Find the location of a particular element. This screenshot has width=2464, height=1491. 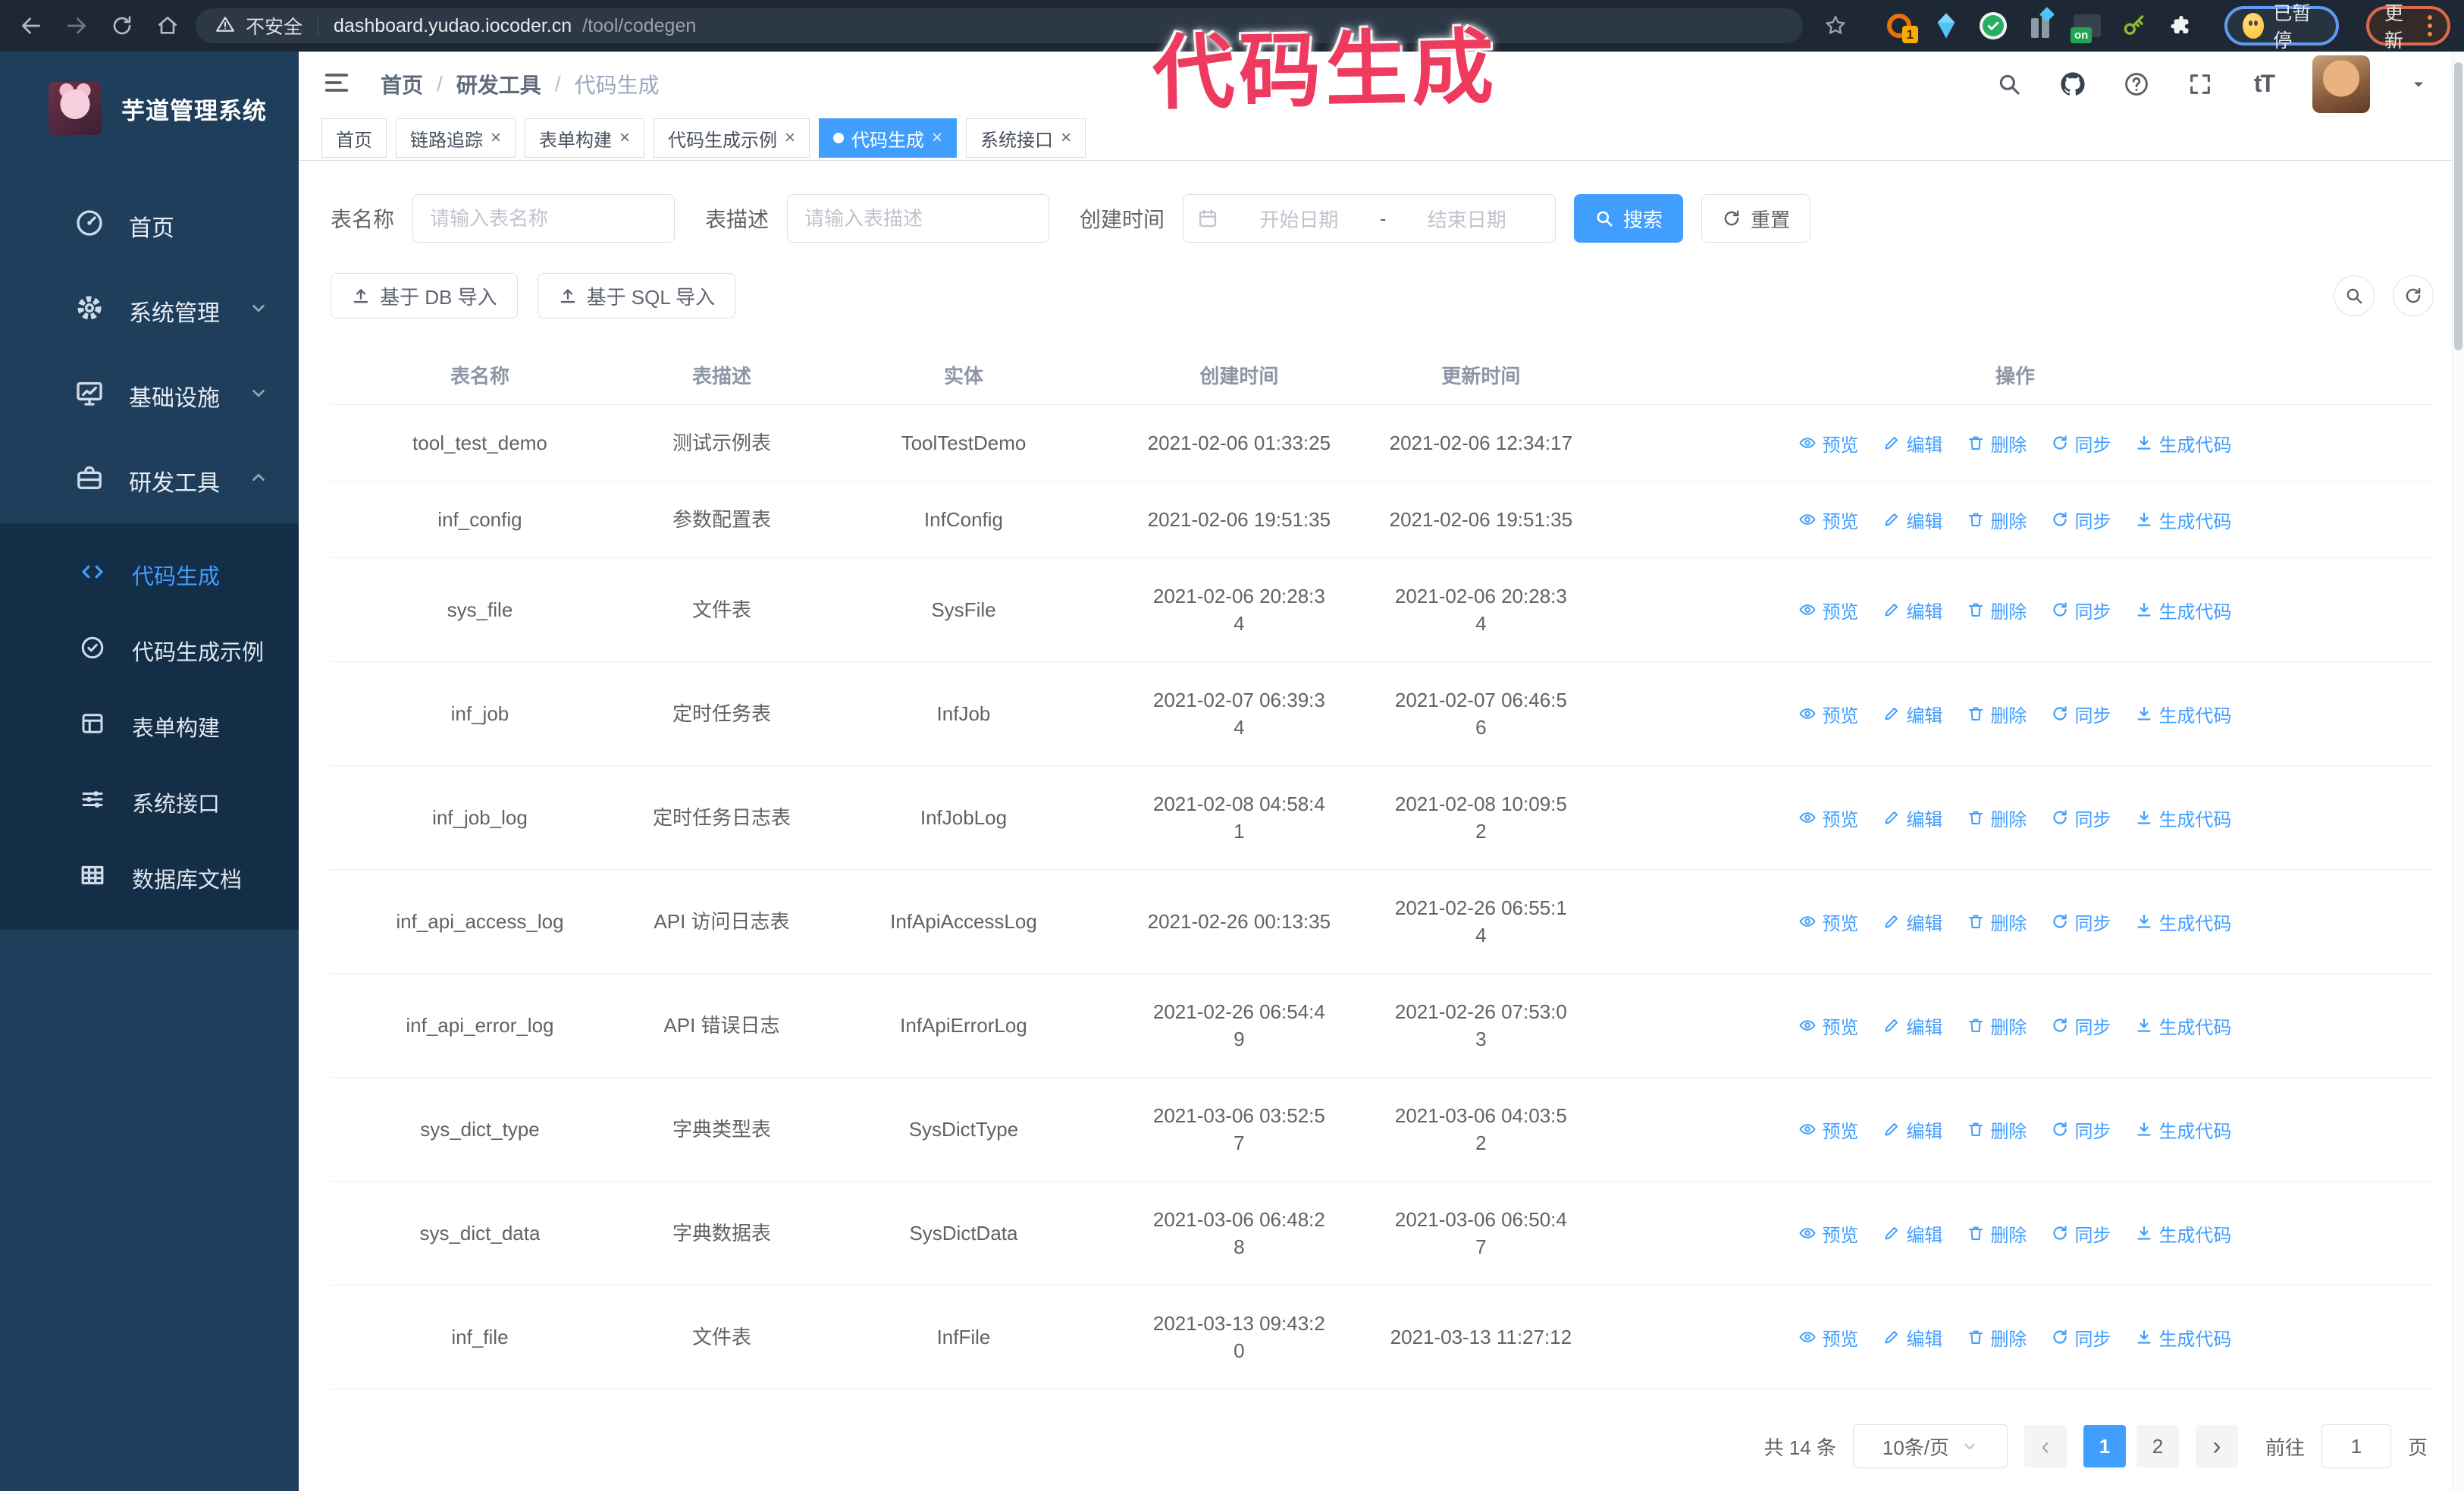

sidebar-subitem-数据库文档: 数据库文档 is located at coordinates (150, 878).